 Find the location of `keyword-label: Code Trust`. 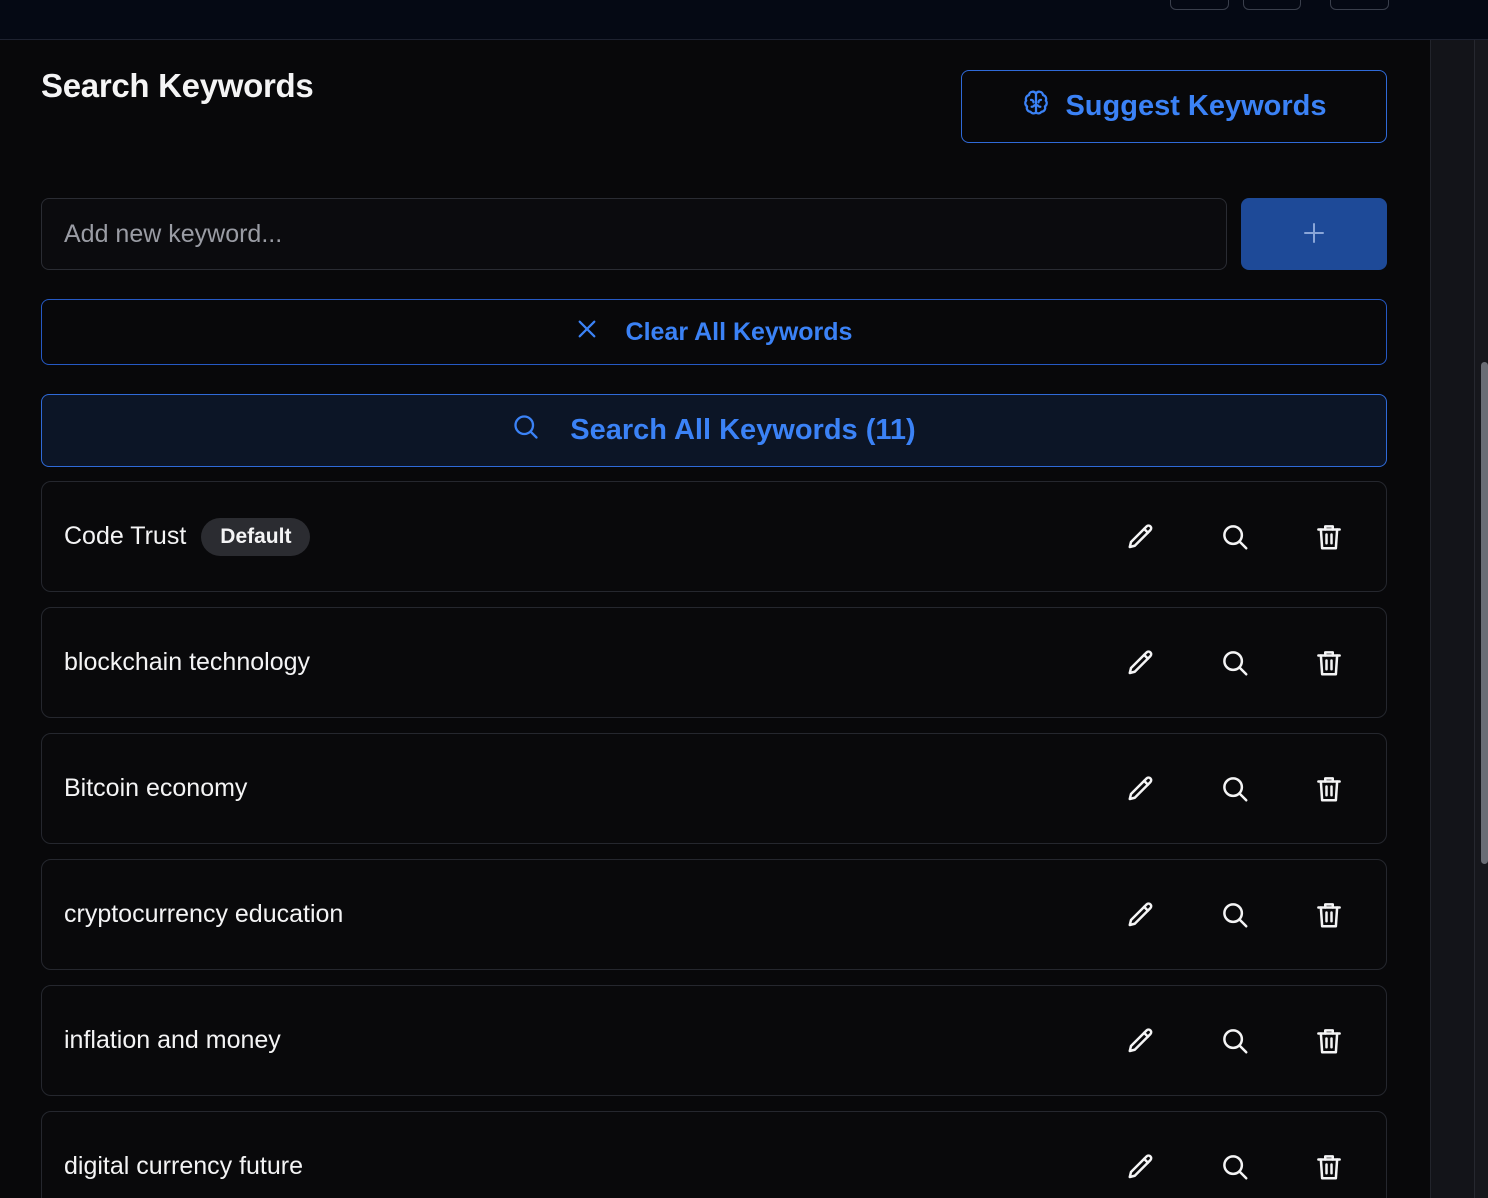

keyword-label: Code Trust is located at coordinates (125, 536).